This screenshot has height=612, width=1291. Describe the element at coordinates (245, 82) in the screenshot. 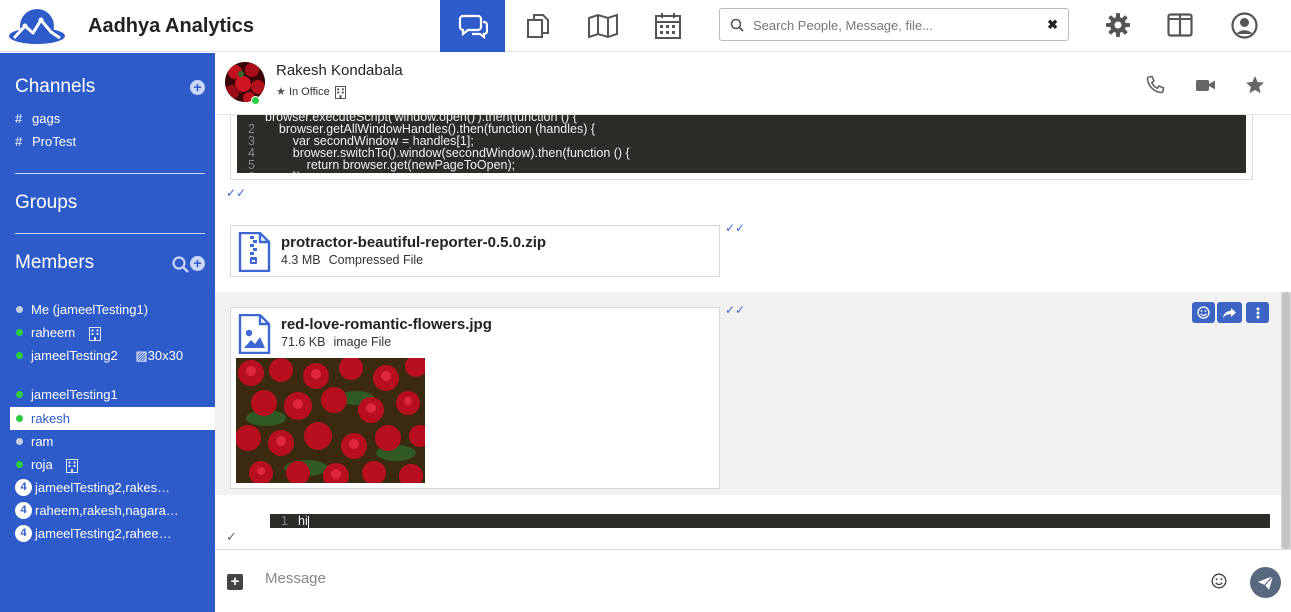

I see `avatar` at that location.